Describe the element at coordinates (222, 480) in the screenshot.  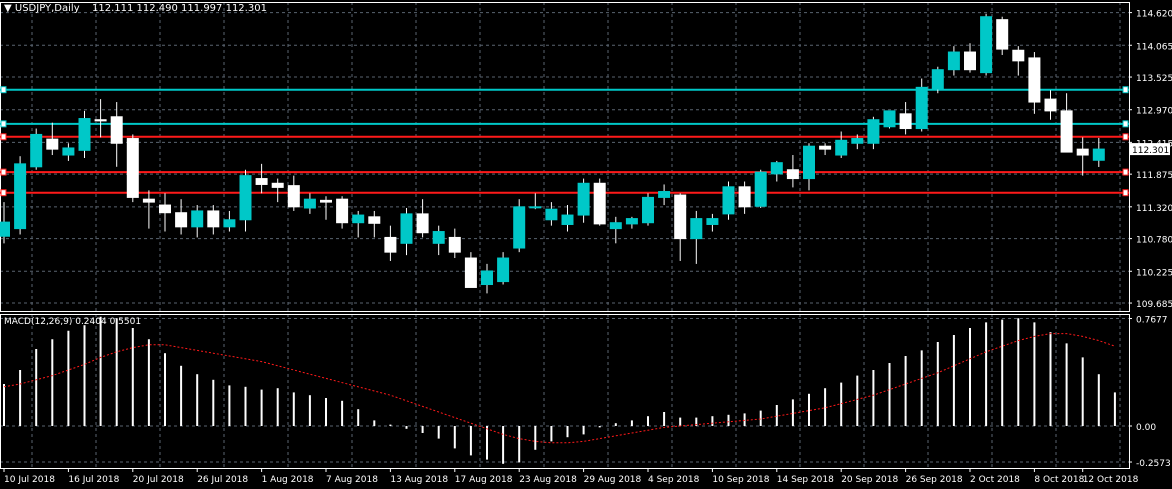
I see `time-tick-label: 26 Jul 2018` at that location.